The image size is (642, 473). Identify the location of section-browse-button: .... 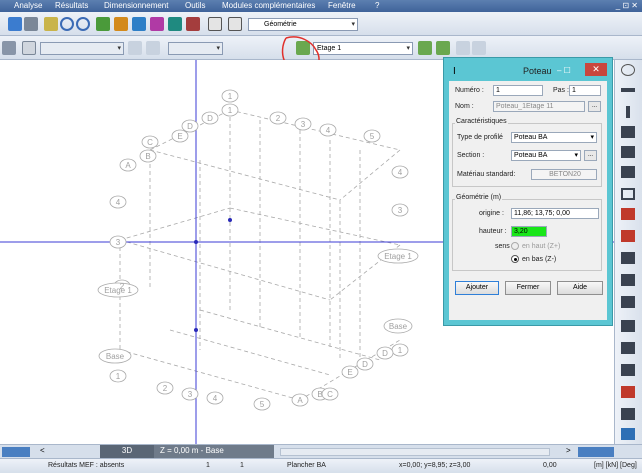
(590, 155).